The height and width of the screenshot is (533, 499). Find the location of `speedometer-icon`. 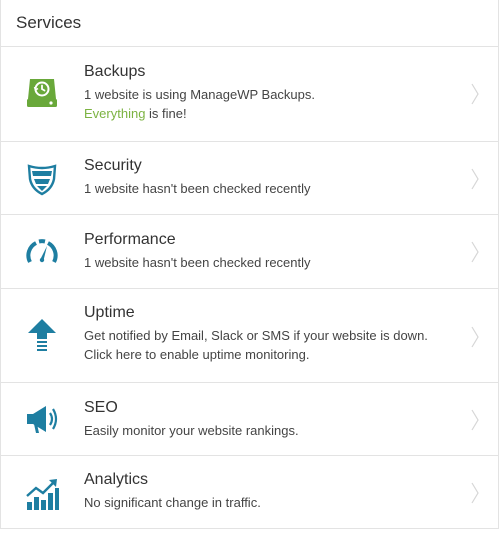

speedometer-icon is located at coordinates (42, 252).